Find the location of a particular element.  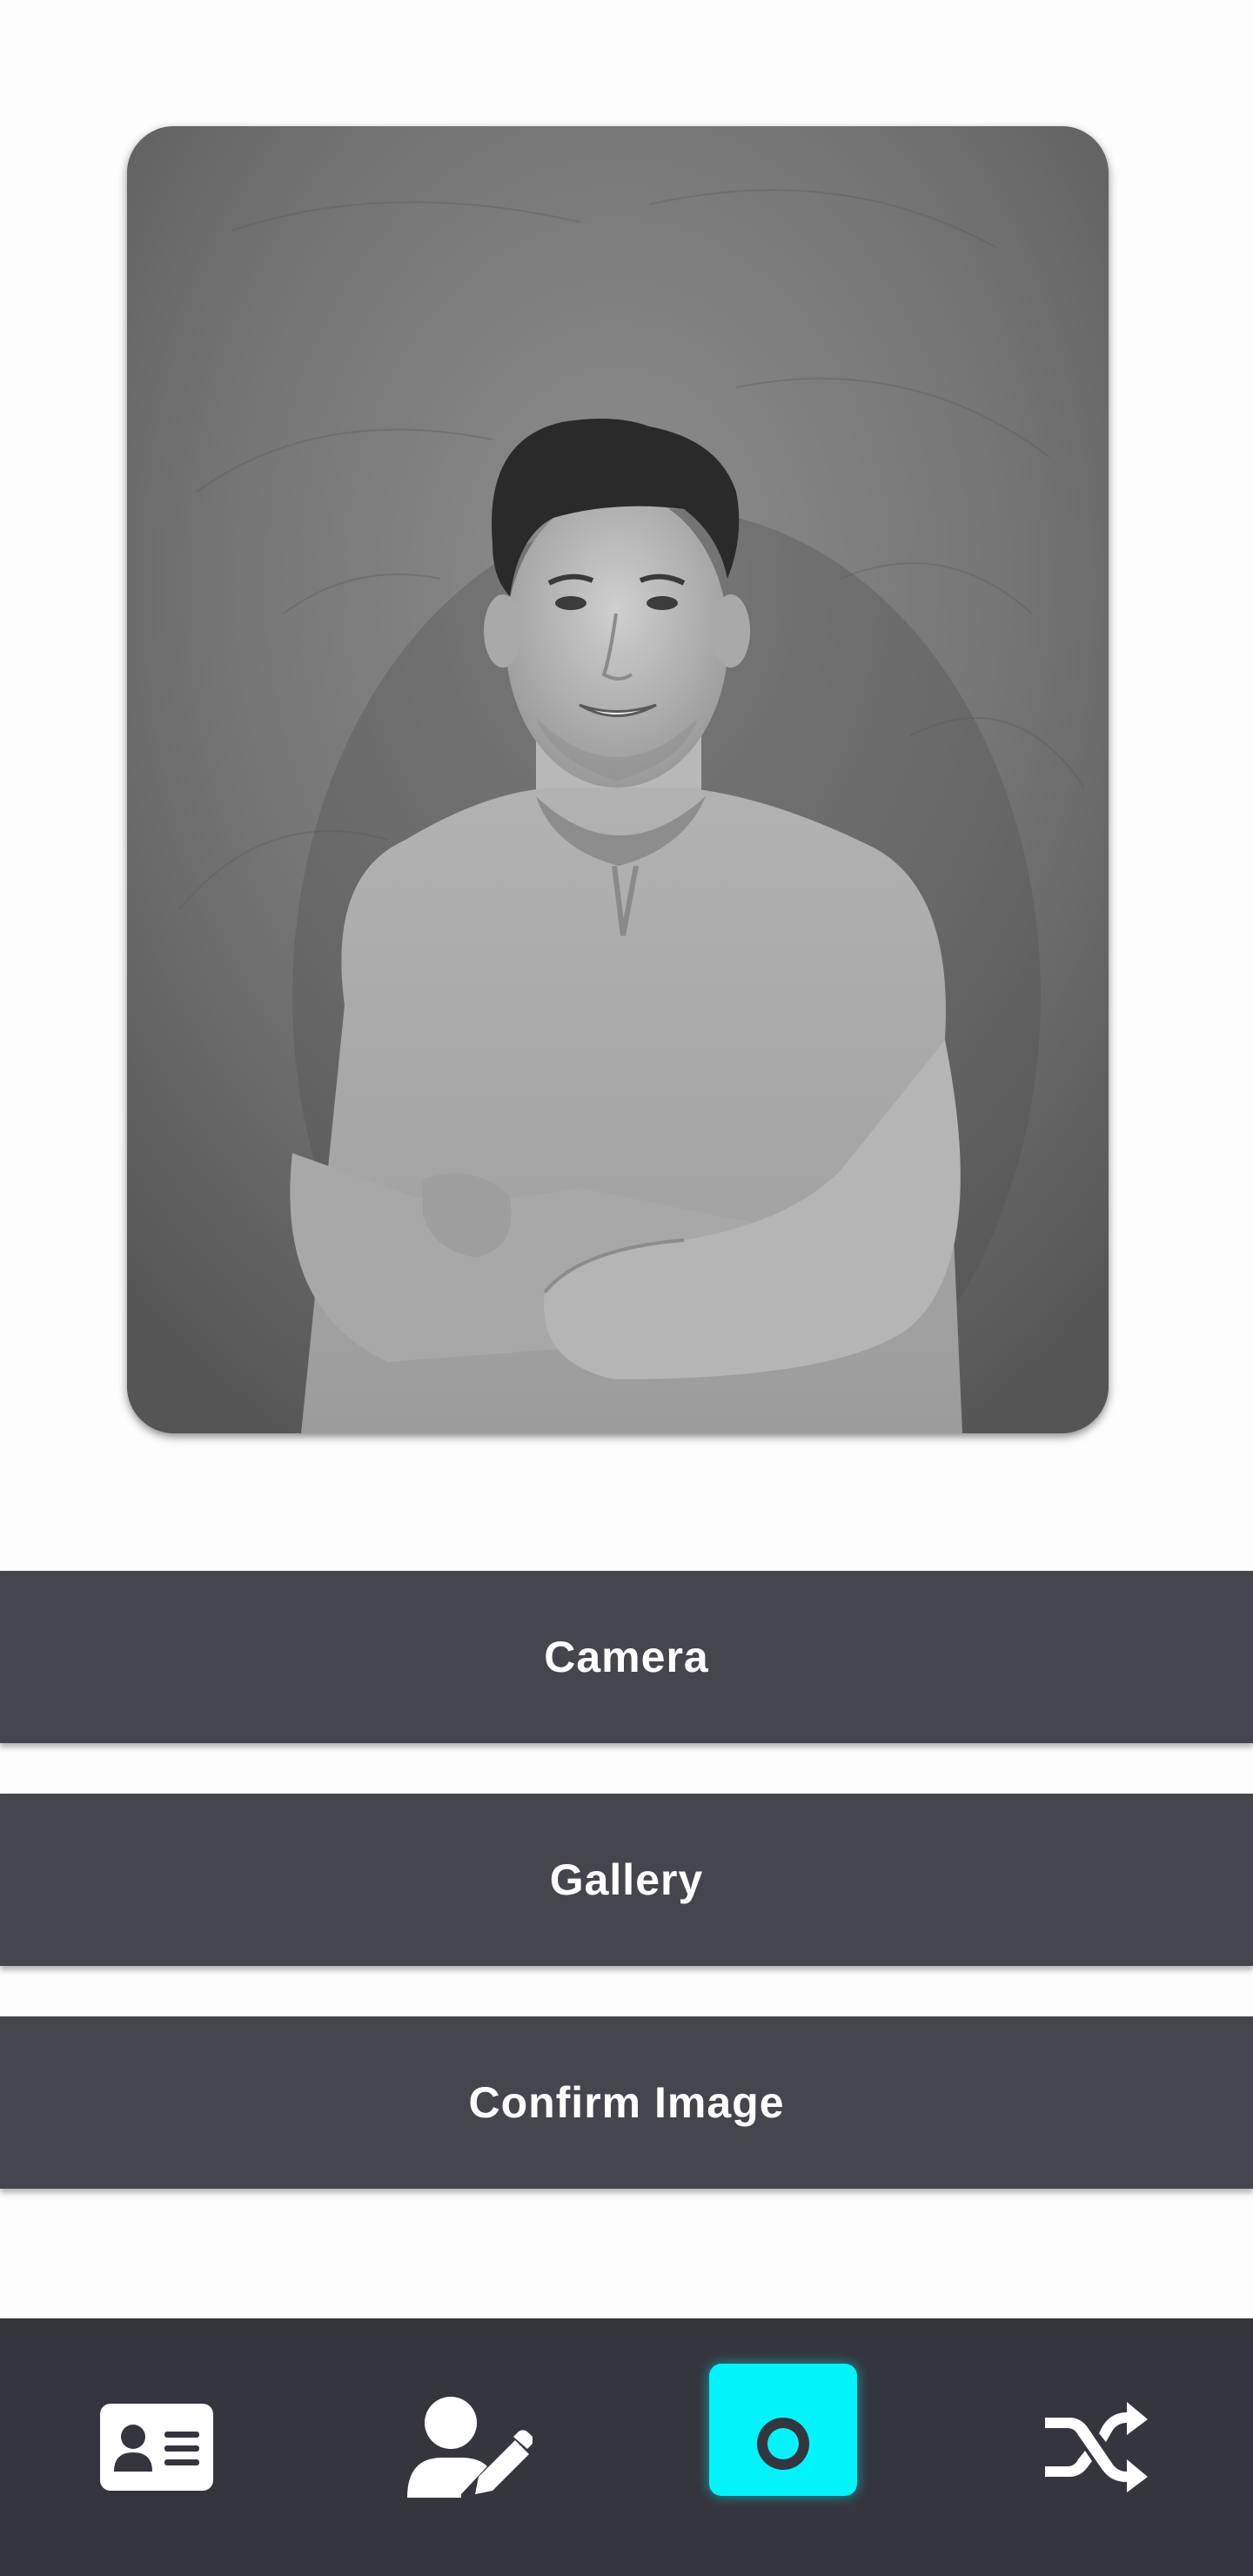

bottom-navigation is located at coordinates (626, 2447).